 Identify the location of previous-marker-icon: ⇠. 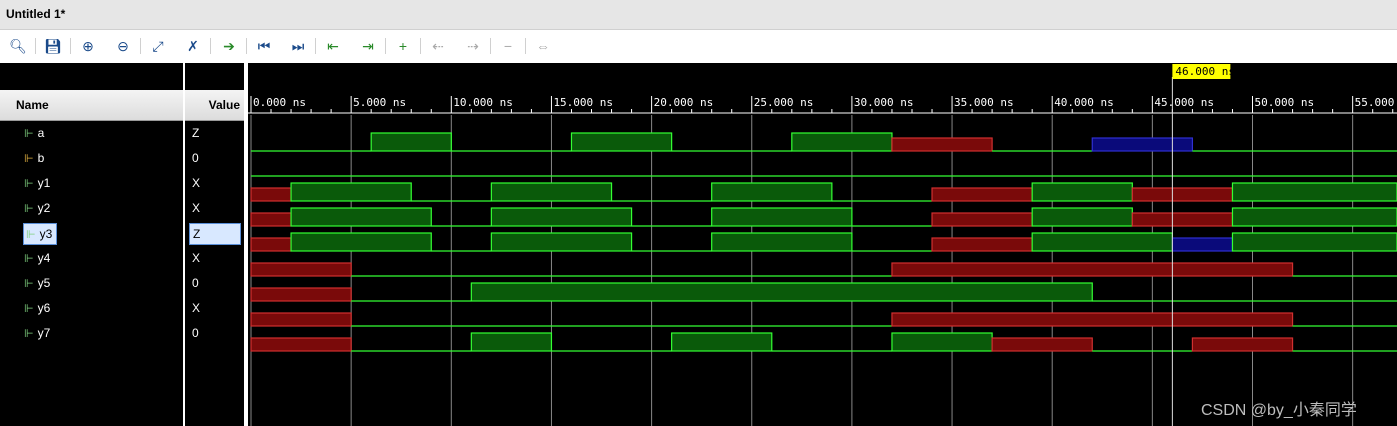
(438, 45).